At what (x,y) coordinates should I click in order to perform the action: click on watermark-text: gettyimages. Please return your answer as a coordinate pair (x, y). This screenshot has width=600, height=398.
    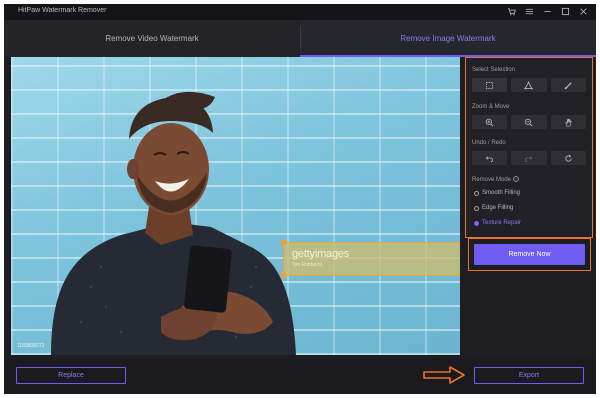
    Looking at the image, I should click on (321, 254).